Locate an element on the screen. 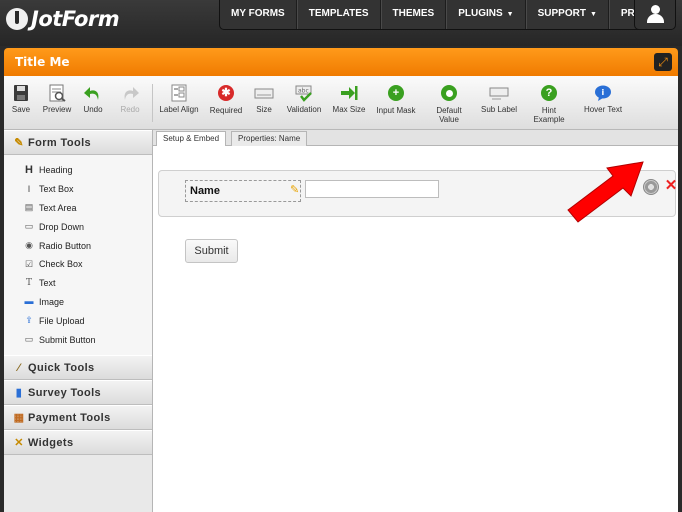 The width and height of the screenshot is (682, 512). payment-tools-header: ▦ Payment Tools is located at coordinates (78, 417).